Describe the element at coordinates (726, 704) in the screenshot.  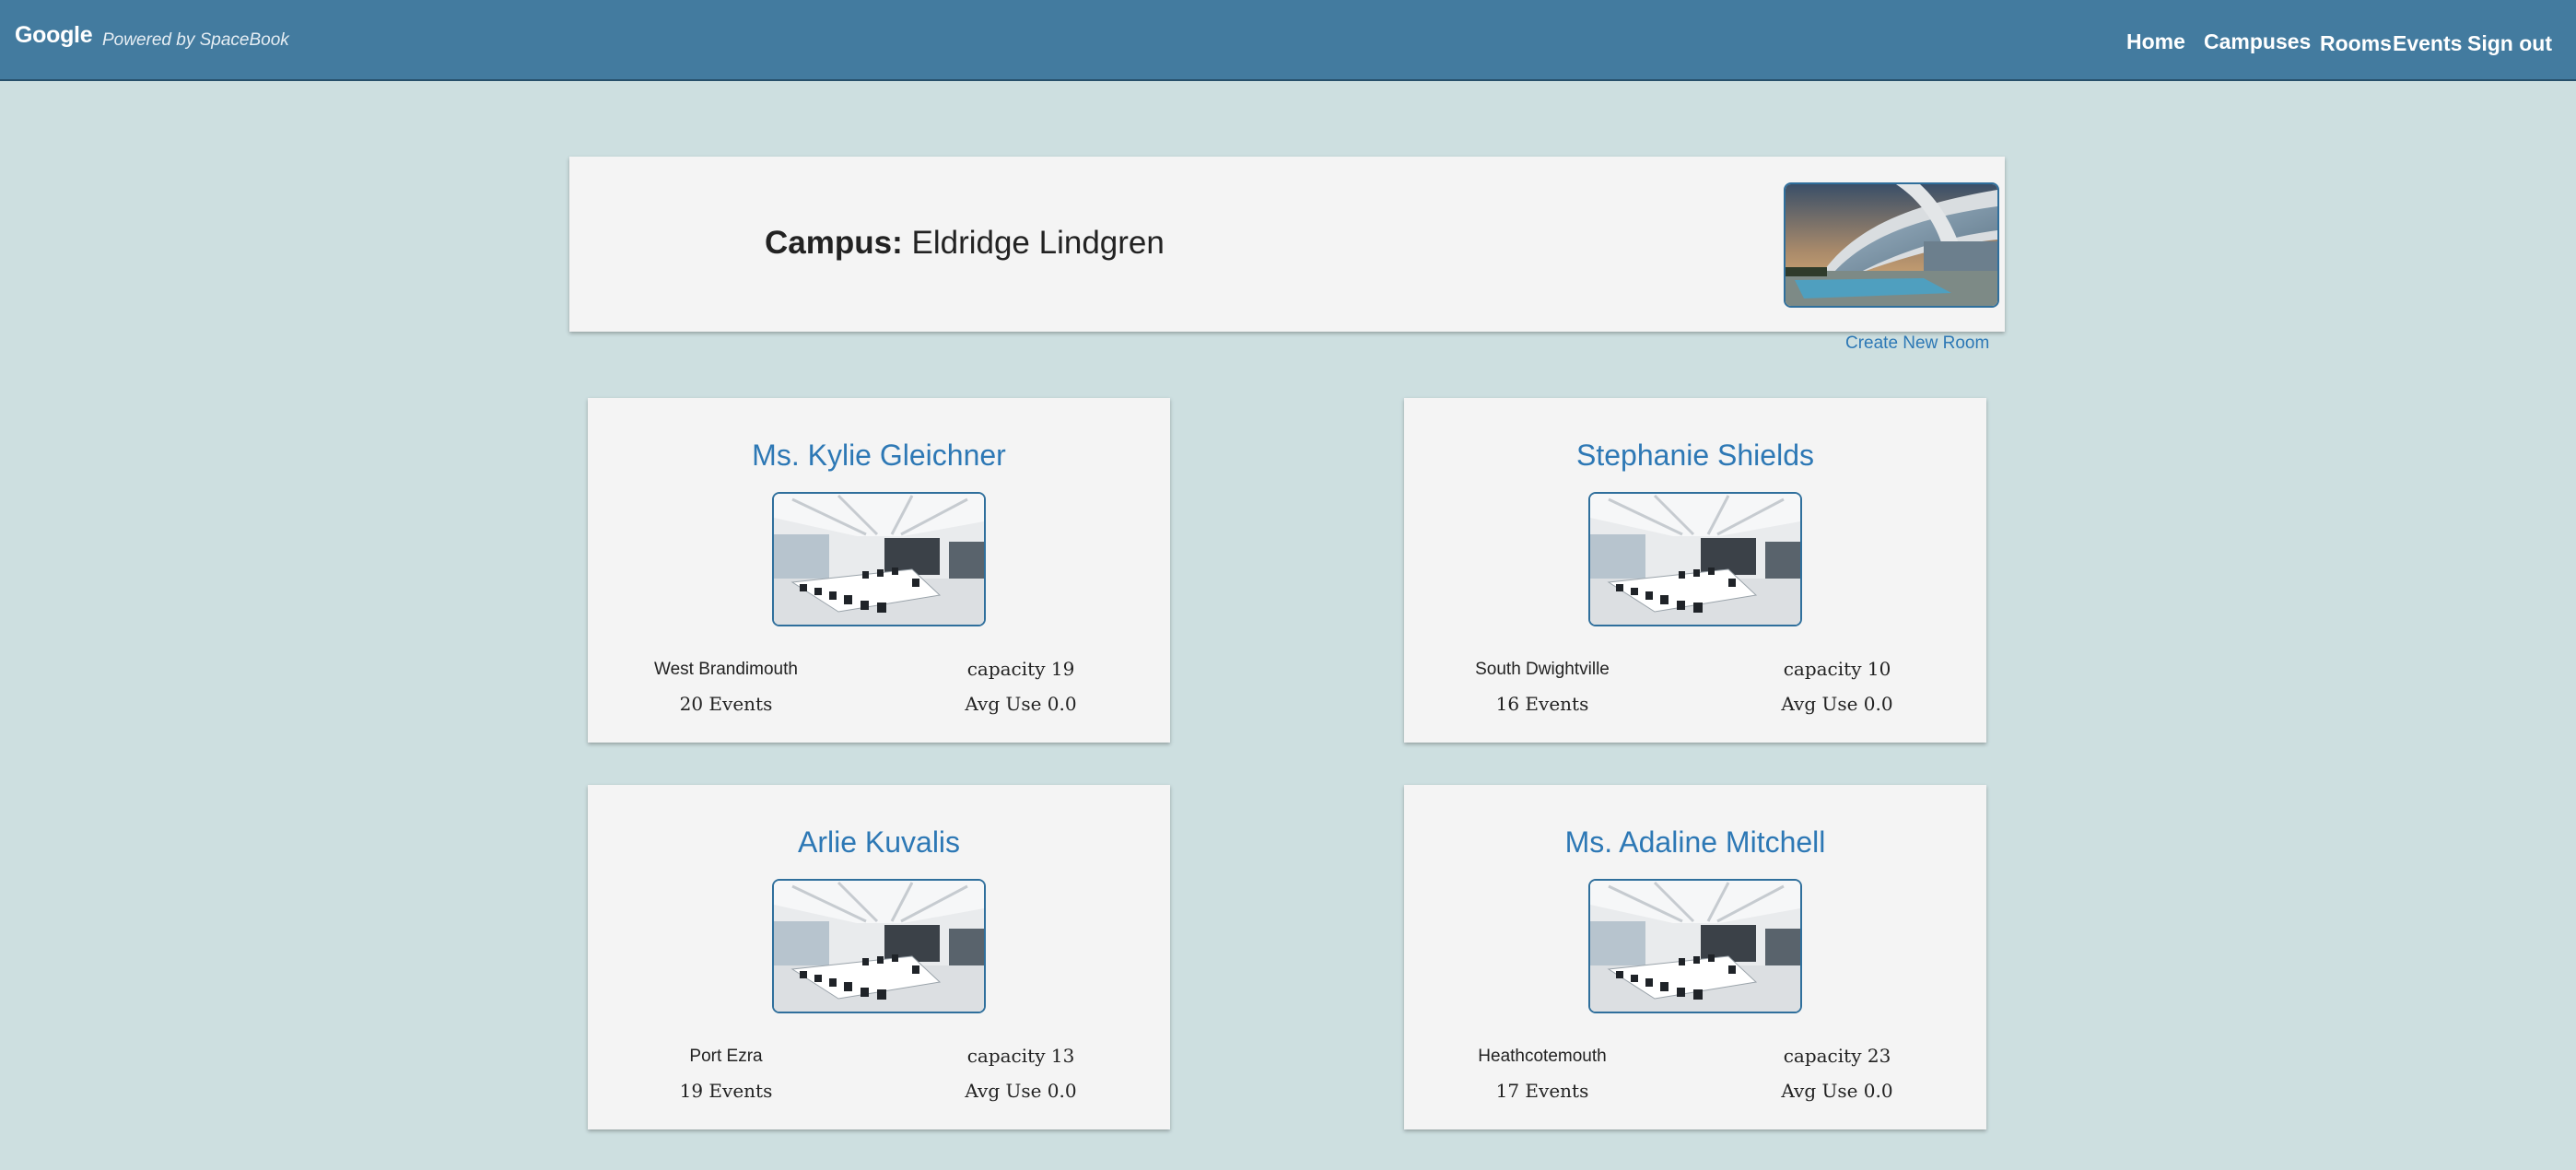
I see `room-event-count: 20 Events` at that location.